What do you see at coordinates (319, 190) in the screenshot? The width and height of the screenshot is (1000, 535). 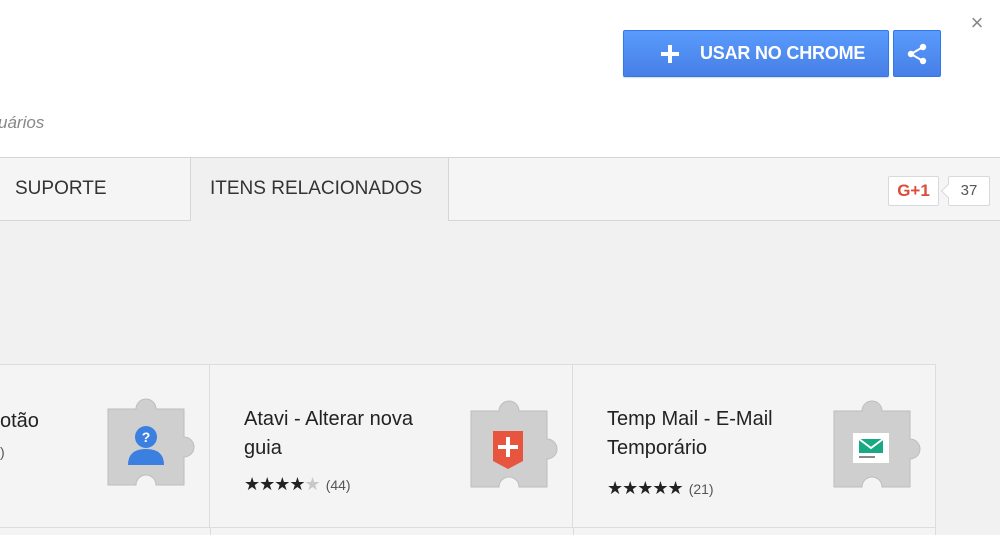 I see `tab-related-items: ITENS RELACIONADOS` at bounding box center [319, 190].